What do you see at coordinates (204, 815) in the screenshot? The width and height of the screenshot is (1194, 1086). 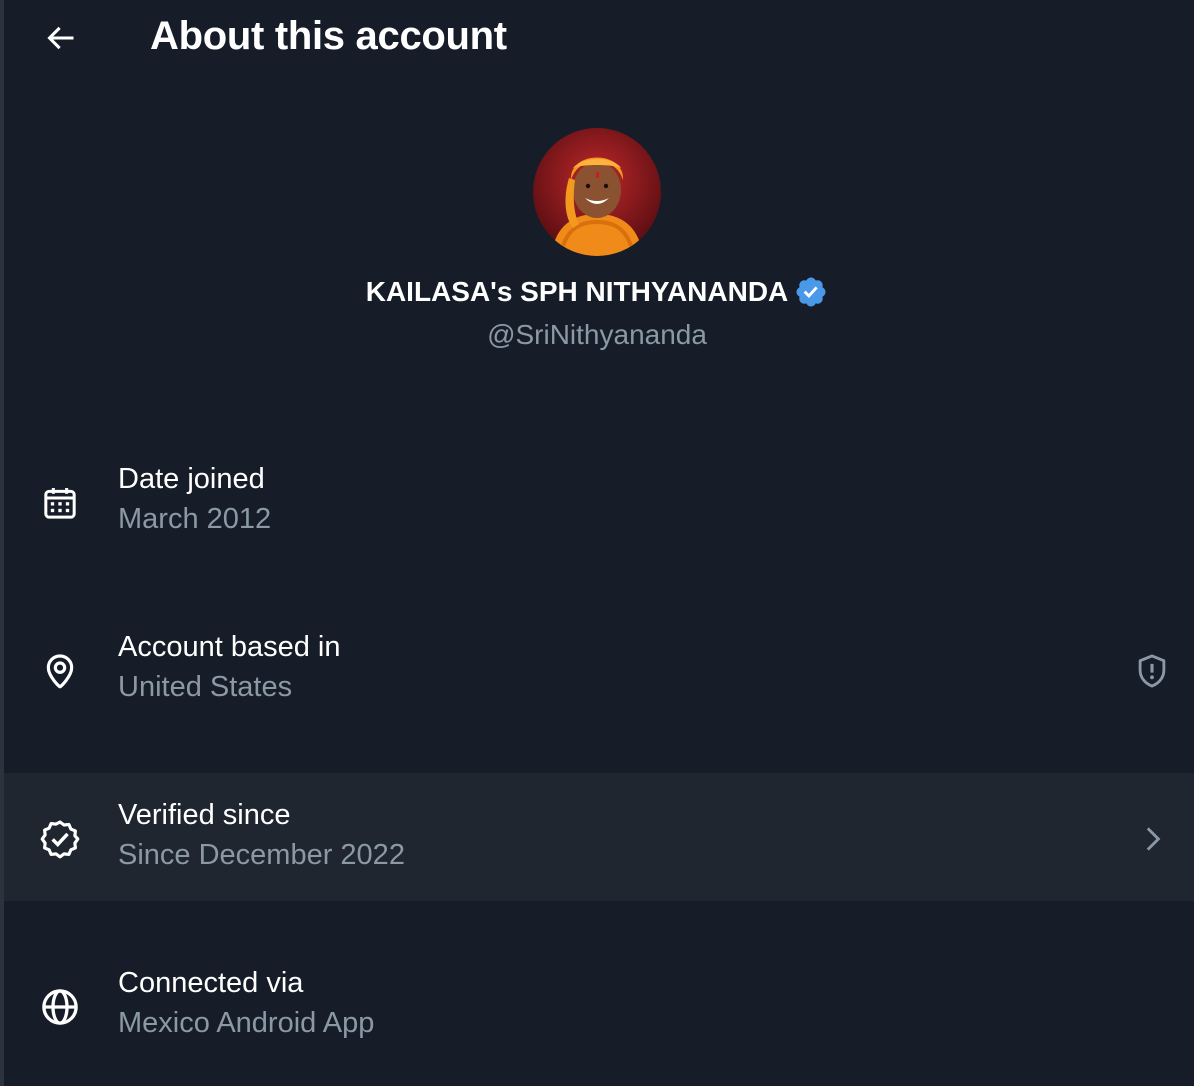 I see `row-title: Verified since` at bounding box center [204, 815].